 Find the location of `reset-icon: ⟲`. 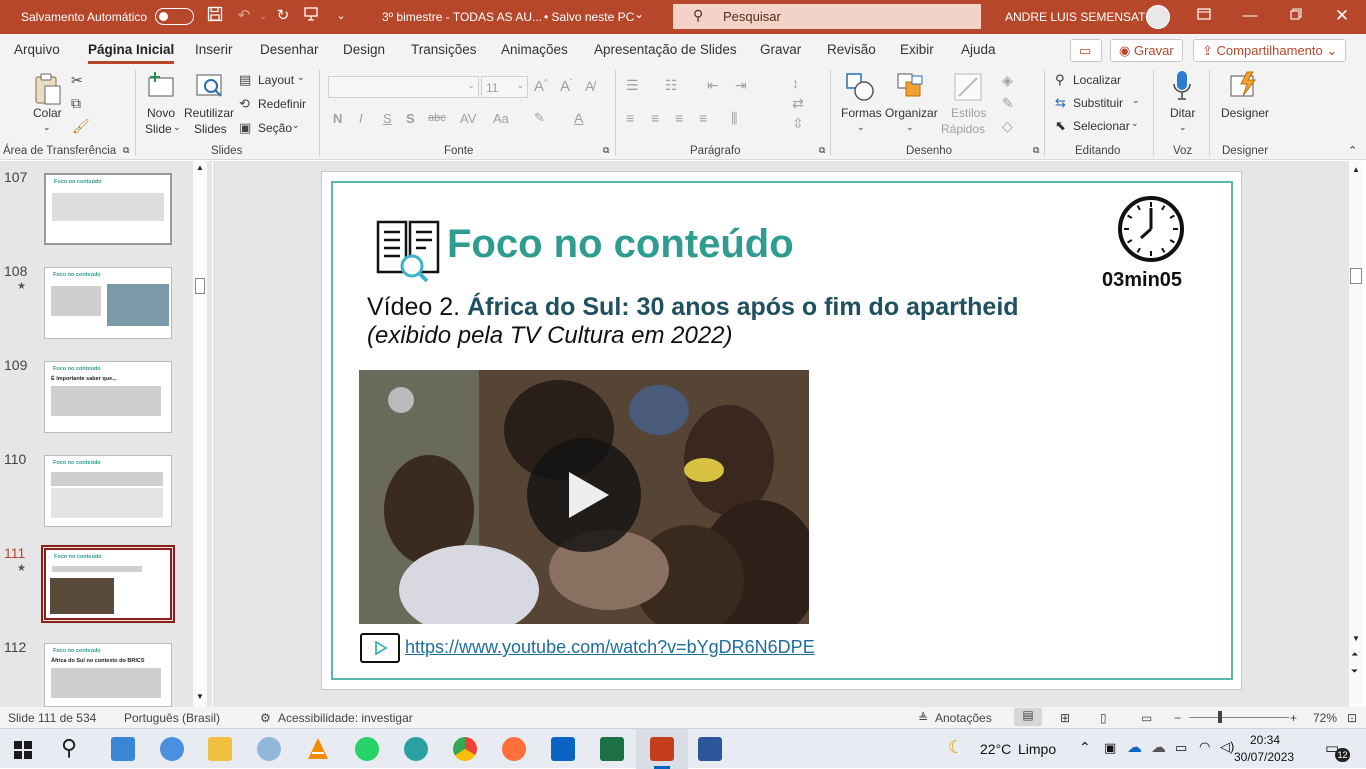

reset-icon: ⟲ is located at coordinates (244, 104).